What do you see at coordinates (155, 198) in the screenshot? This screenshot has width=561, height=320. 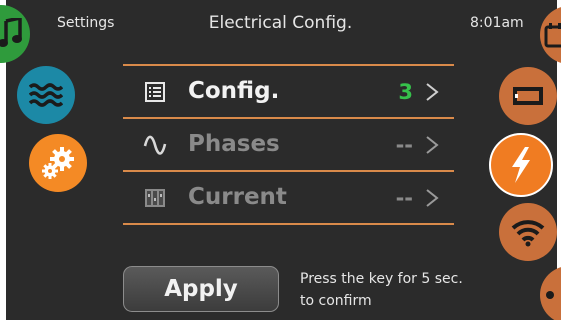 I see `breaker-icon` at bounding box center [155, 198].